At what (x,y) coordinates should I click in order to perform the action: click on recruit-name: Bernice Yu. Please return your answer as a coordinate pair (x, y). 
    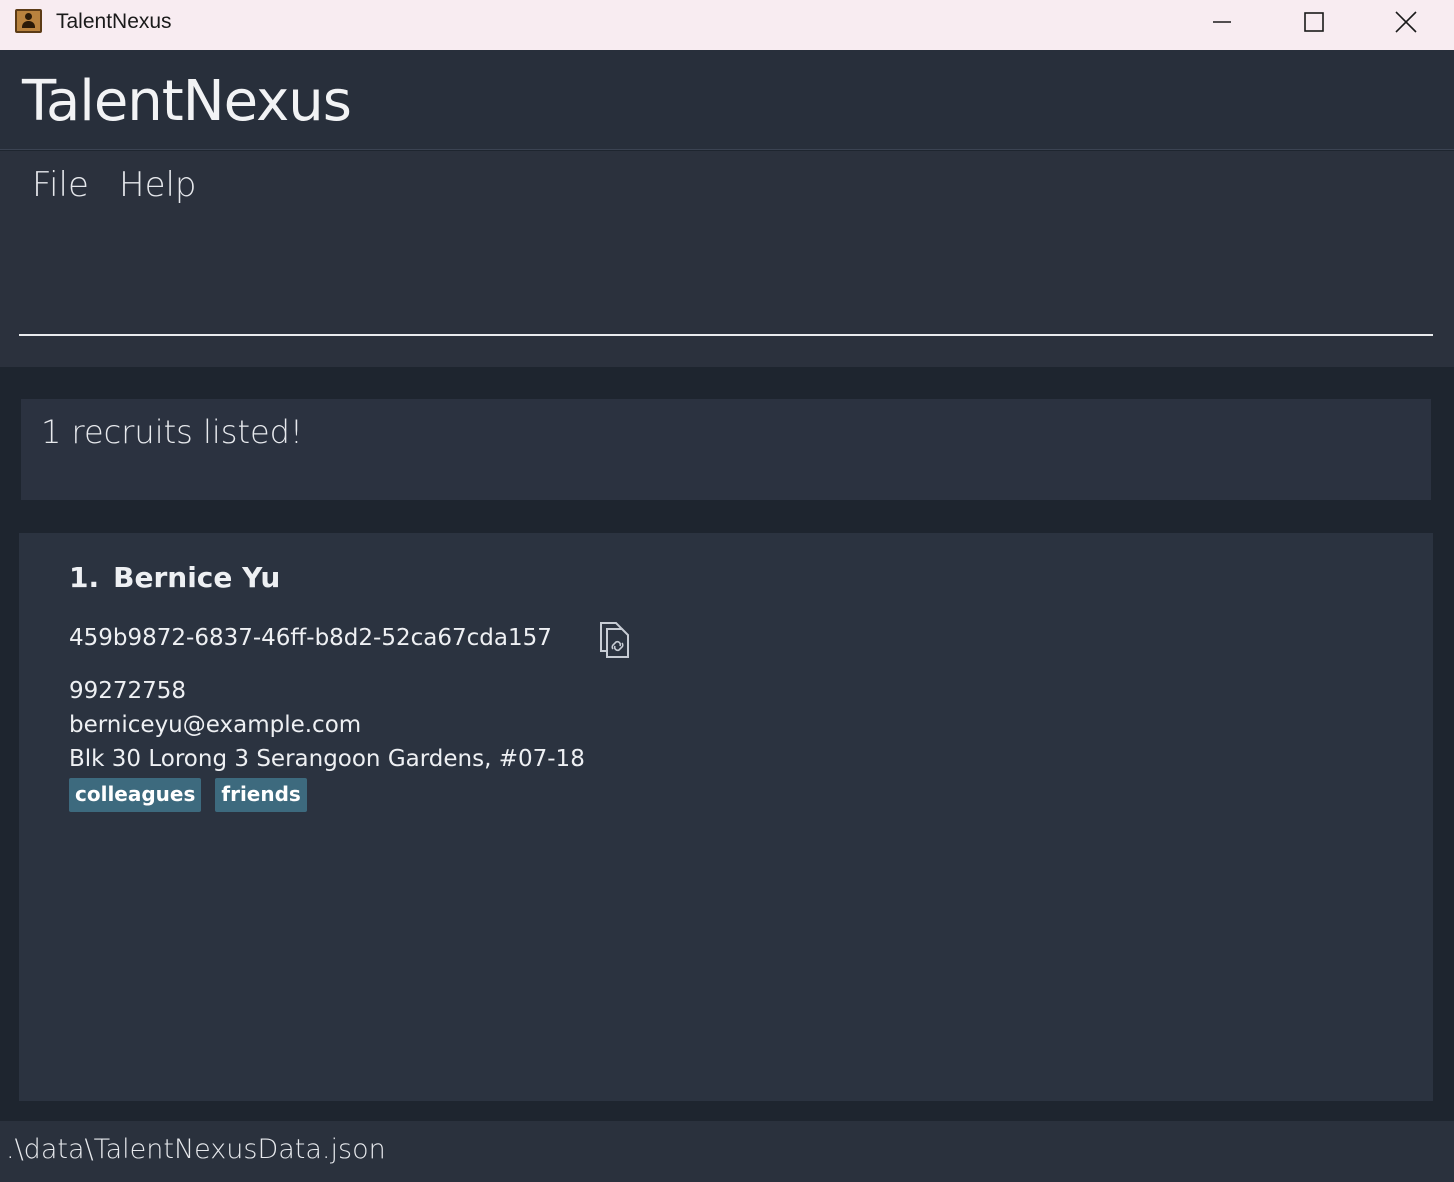
    Looking at the image, I should click on (197, 577).